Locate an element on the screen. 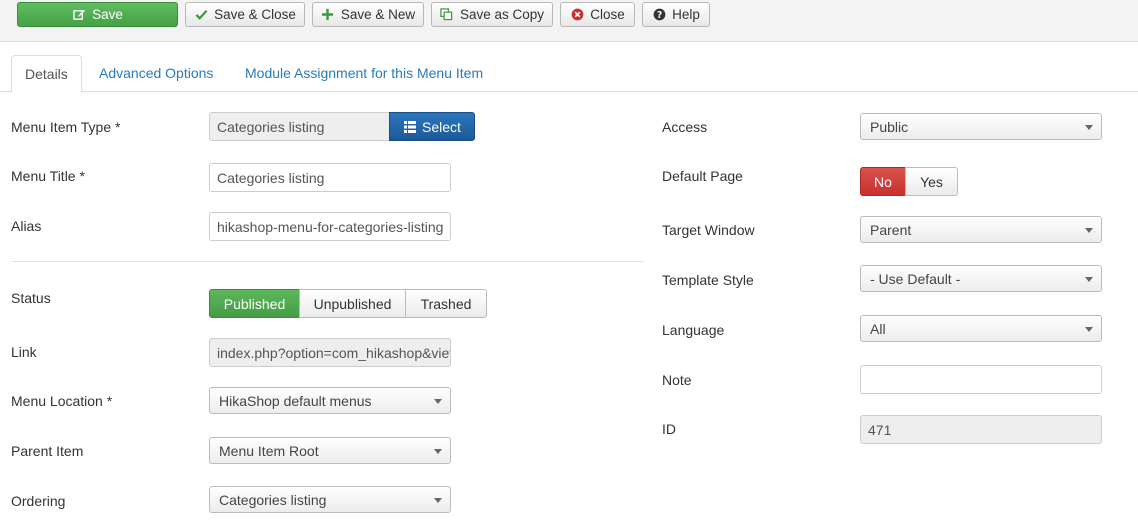 The width and height of the screenshot is (1138, 526). save-new-button: Save & New is located at coordinates (368, 14).